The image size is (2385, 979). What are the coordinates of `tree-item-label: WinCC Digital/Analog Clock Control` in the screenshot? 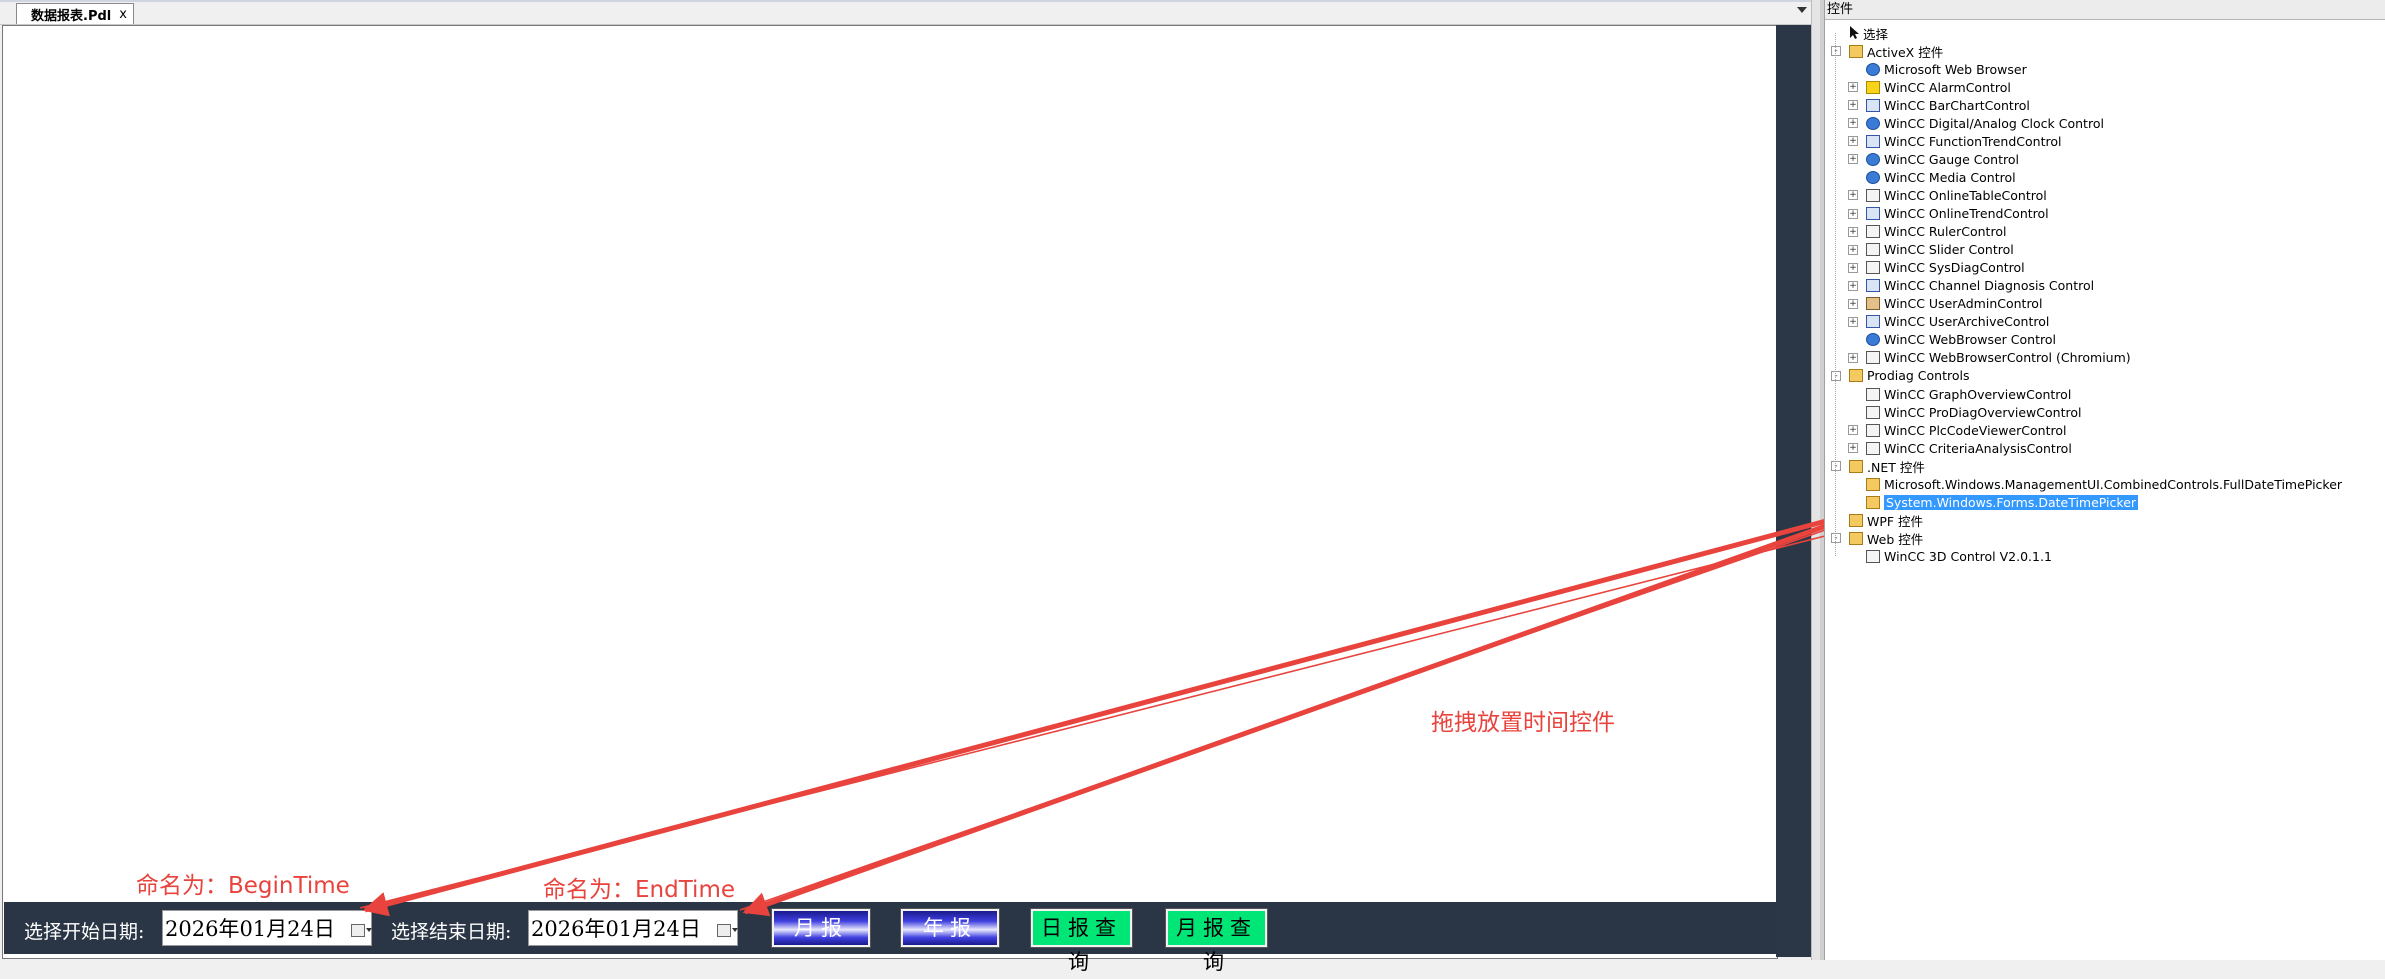 It's located at (1994, 123).